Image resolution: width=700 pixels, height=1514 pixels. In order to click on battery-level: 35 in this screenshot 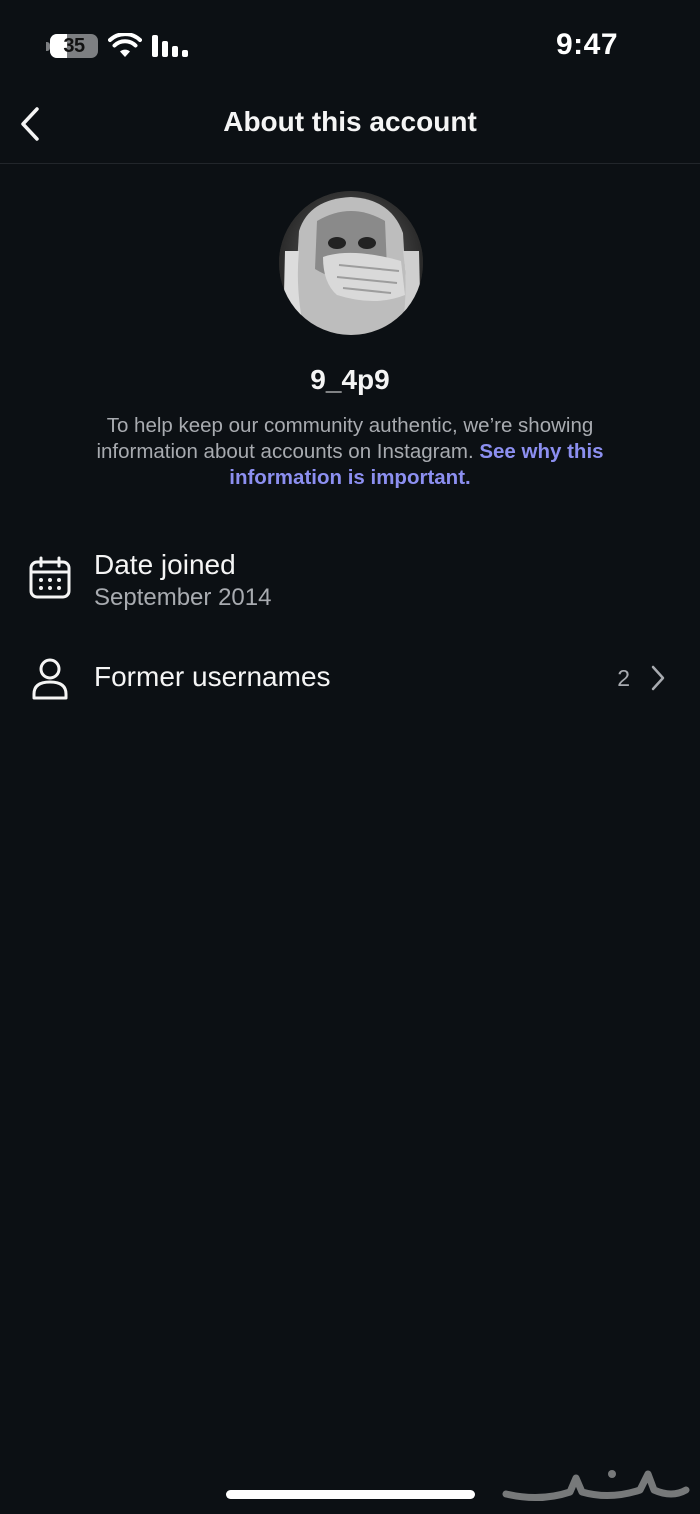, I will do `click(74, 46)`.